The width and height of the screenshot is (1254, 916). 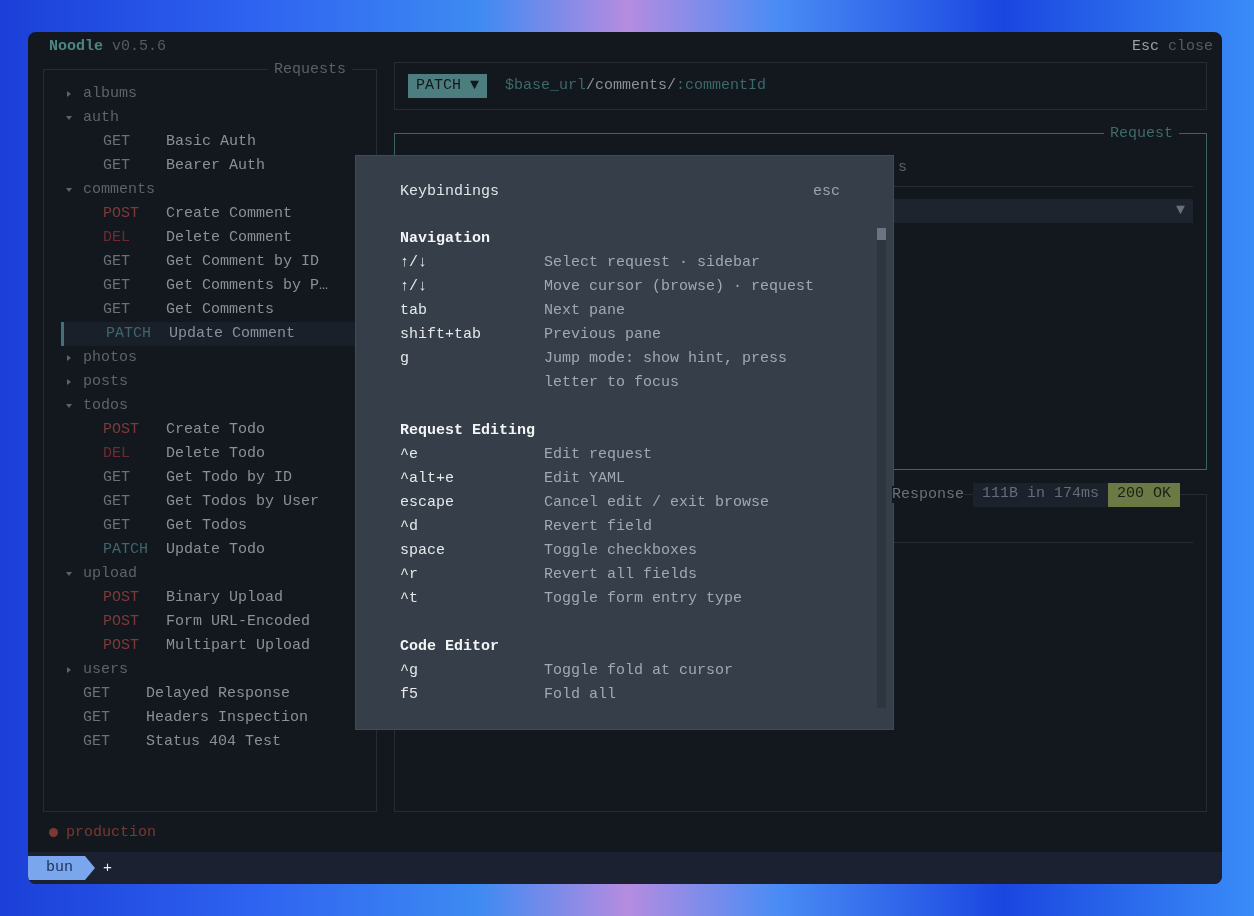 I want to click on shortcut-description: Cancel edit / exit browse, so click(x=657, y=503).